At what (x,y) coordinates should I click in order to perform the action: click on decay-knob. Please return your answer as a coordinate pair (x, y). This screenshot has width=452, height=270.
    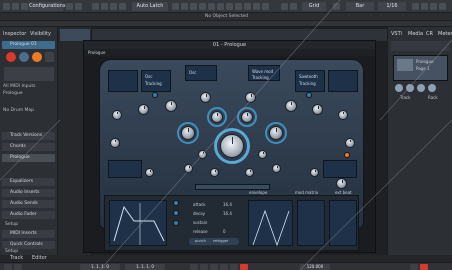
    Looking at the image, I should click on (214, 172).